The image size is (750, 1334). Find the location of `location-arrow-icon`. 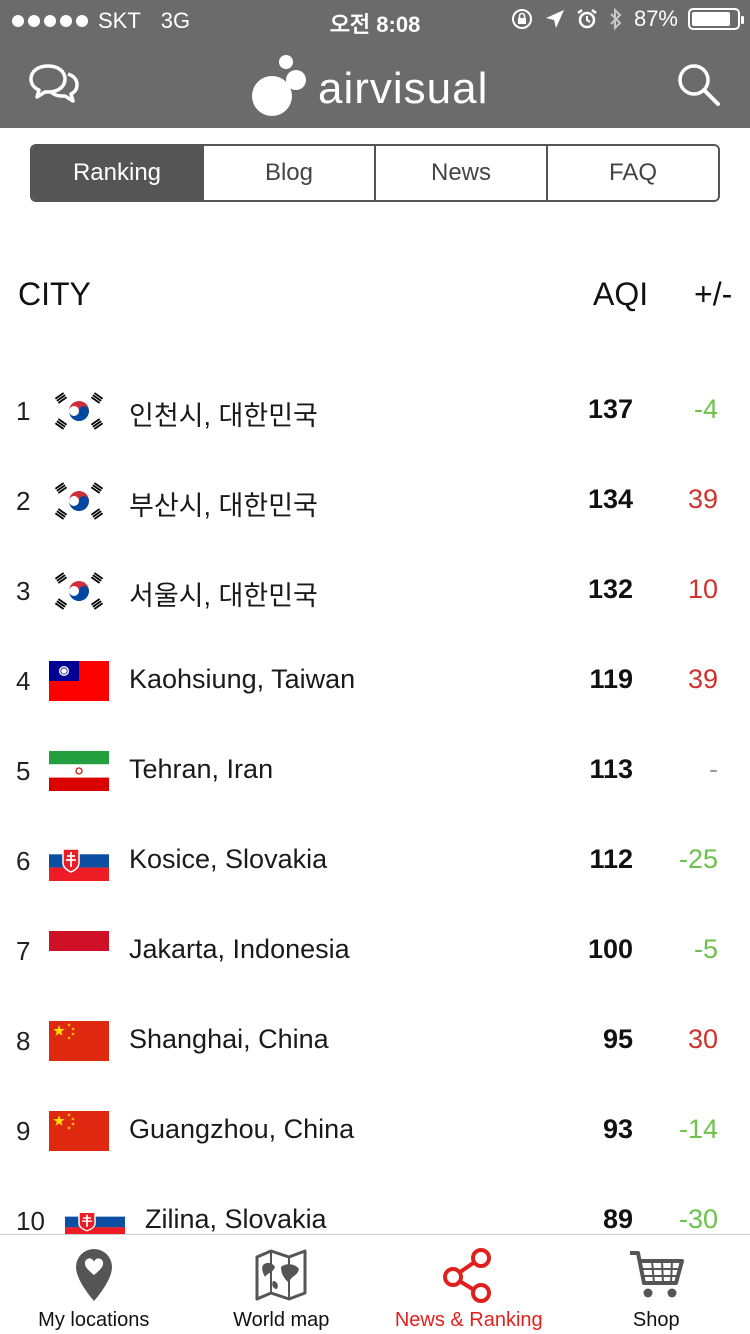

location-arrow-icon is located at coordinates (554, 19).